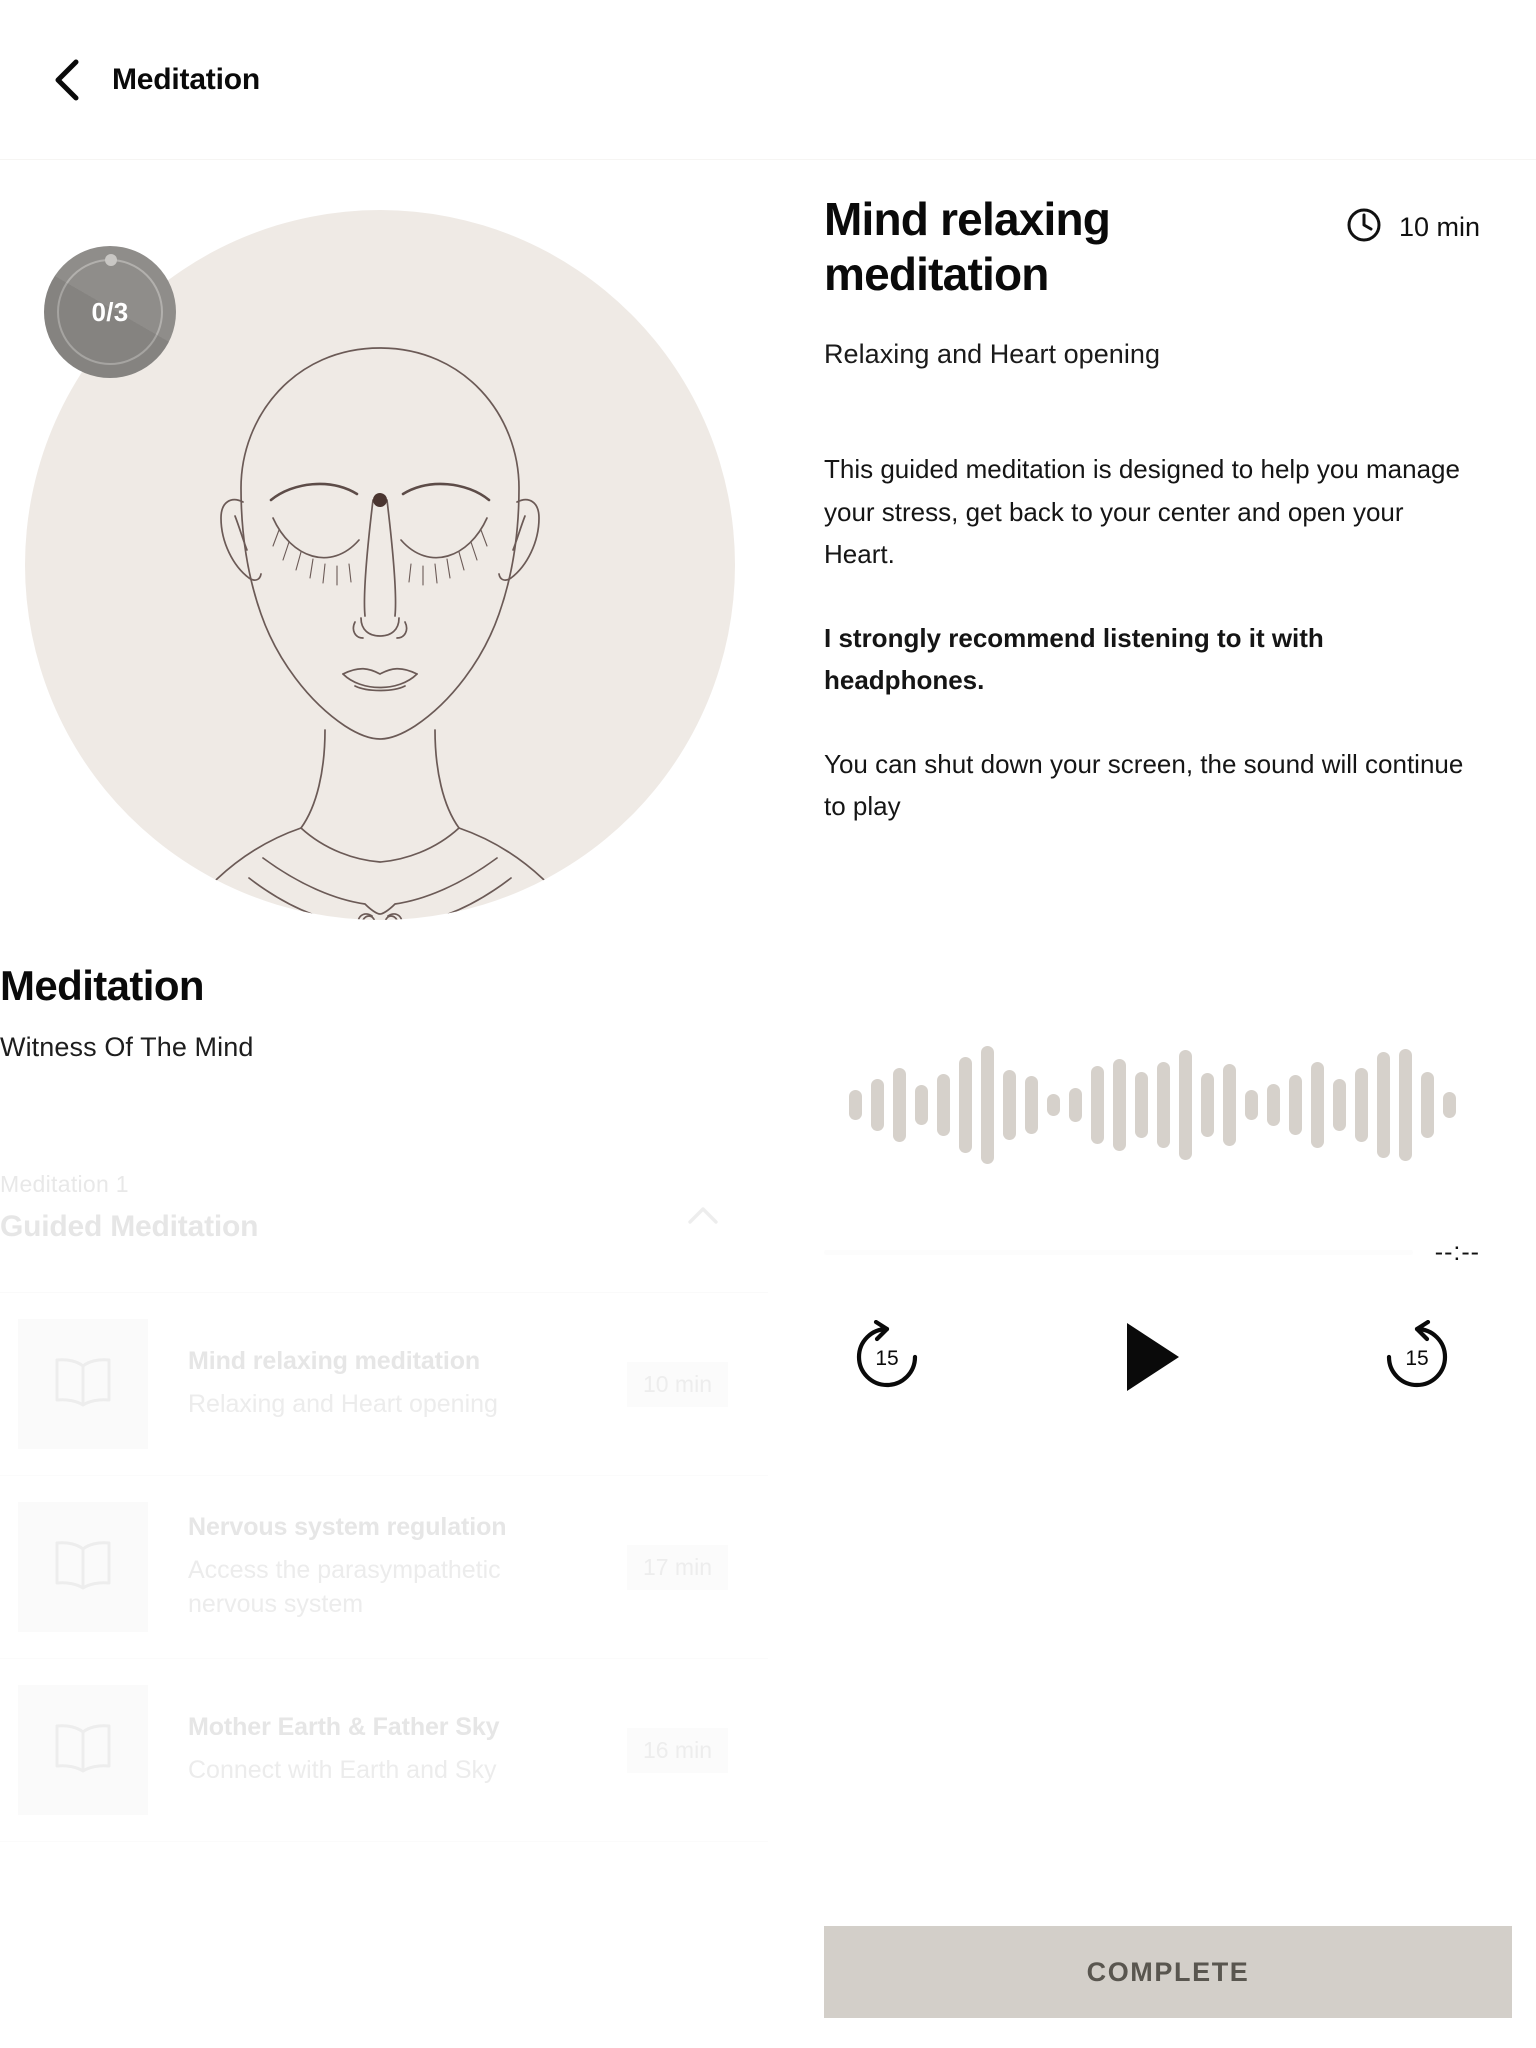 This screenshot has width=1536, height=2048. I want to click on page-title: Meditation, so click(186, 79).